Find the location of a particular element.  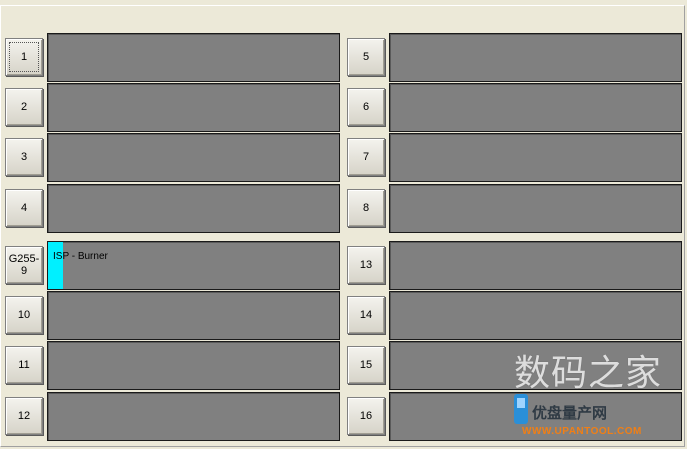

slot-status-panel-g255-9: ISP - Burner is located at coordinates (193, 265).